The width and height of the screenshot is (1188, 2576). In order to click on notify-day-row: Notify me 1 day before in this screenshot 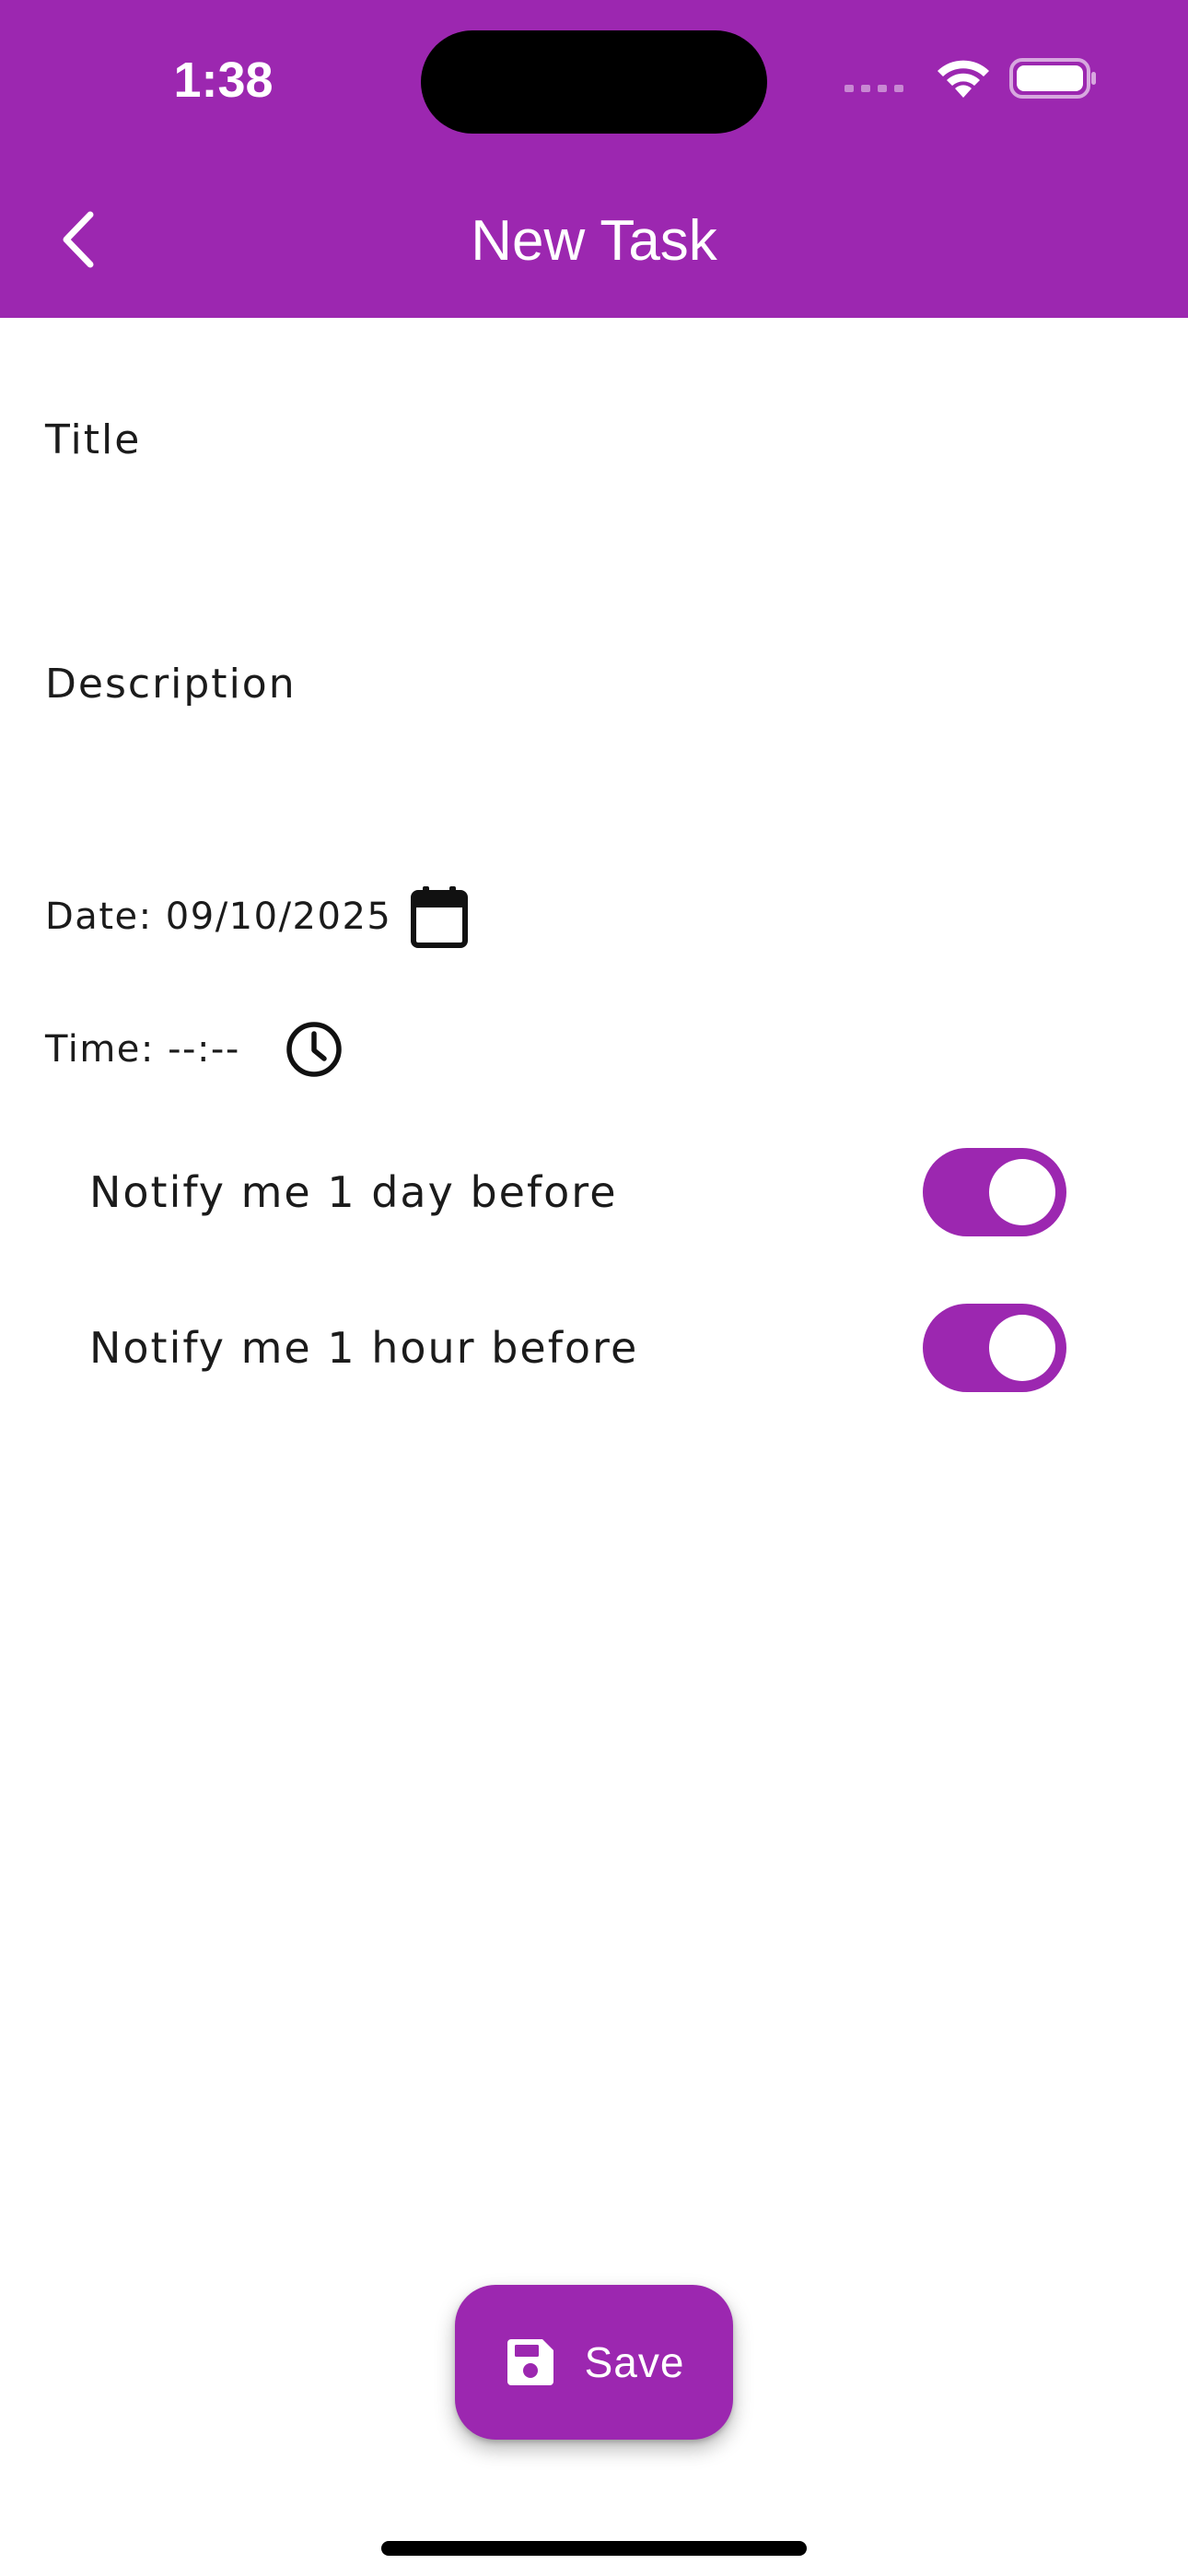, I will do `click(594, 1192)`.